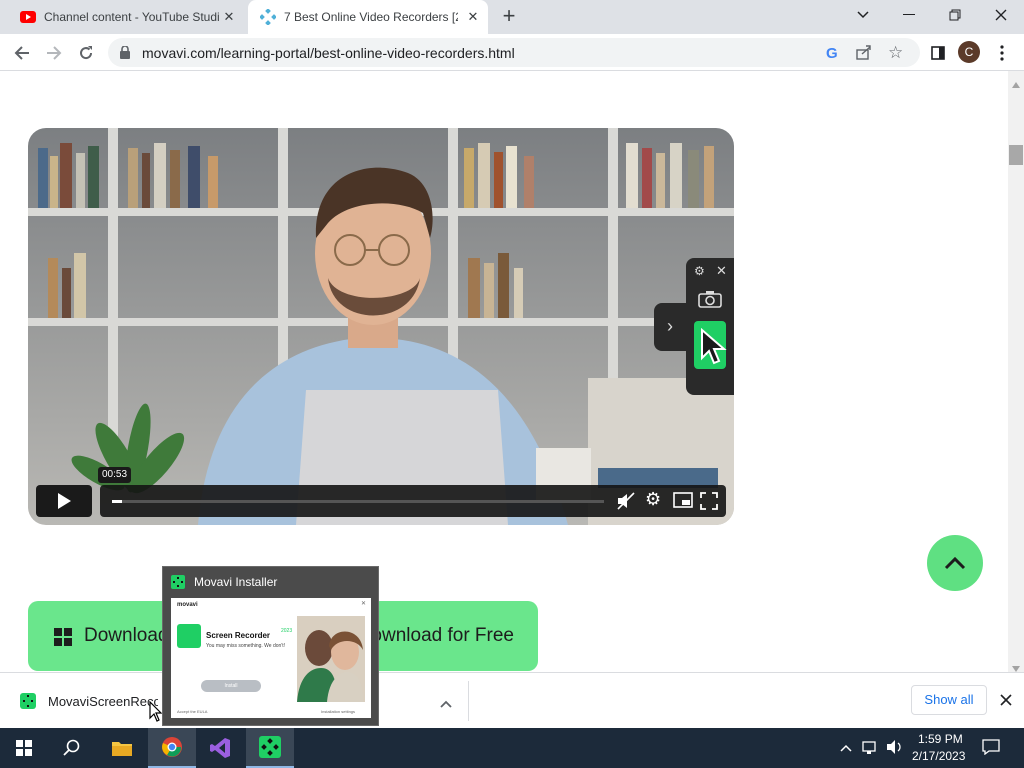 Image resolution: width=1024 pixels, height=768 pixels. What do you see at coordinates (125, 54) in the screenshot?
I see `lock-icon` at bounding box center [125, 54].